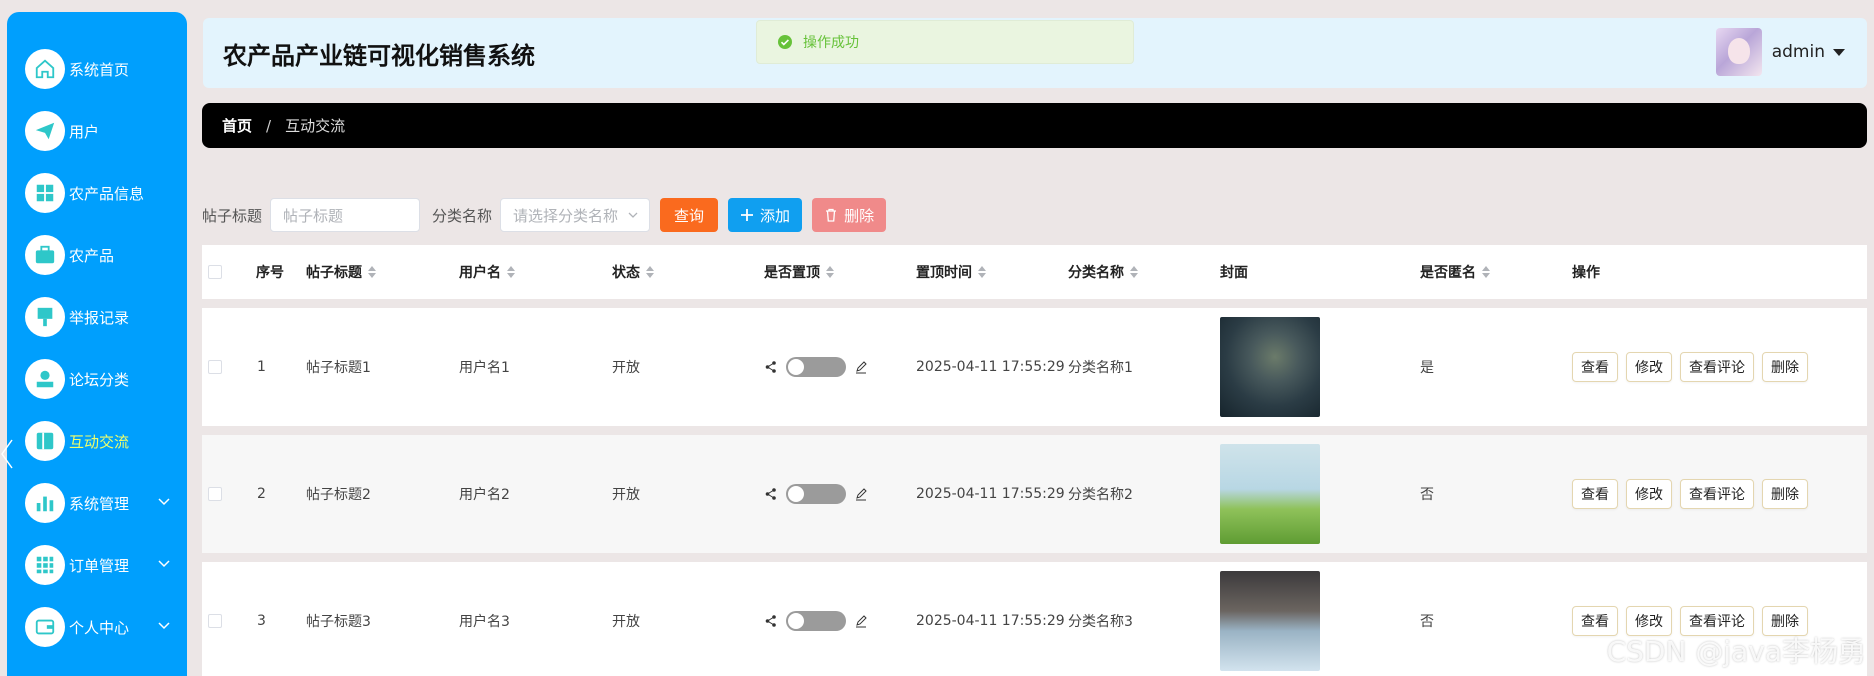 This screenshot has height=676, width=1874. I want to click on column-category: 分类名称, so click(1103, 272).